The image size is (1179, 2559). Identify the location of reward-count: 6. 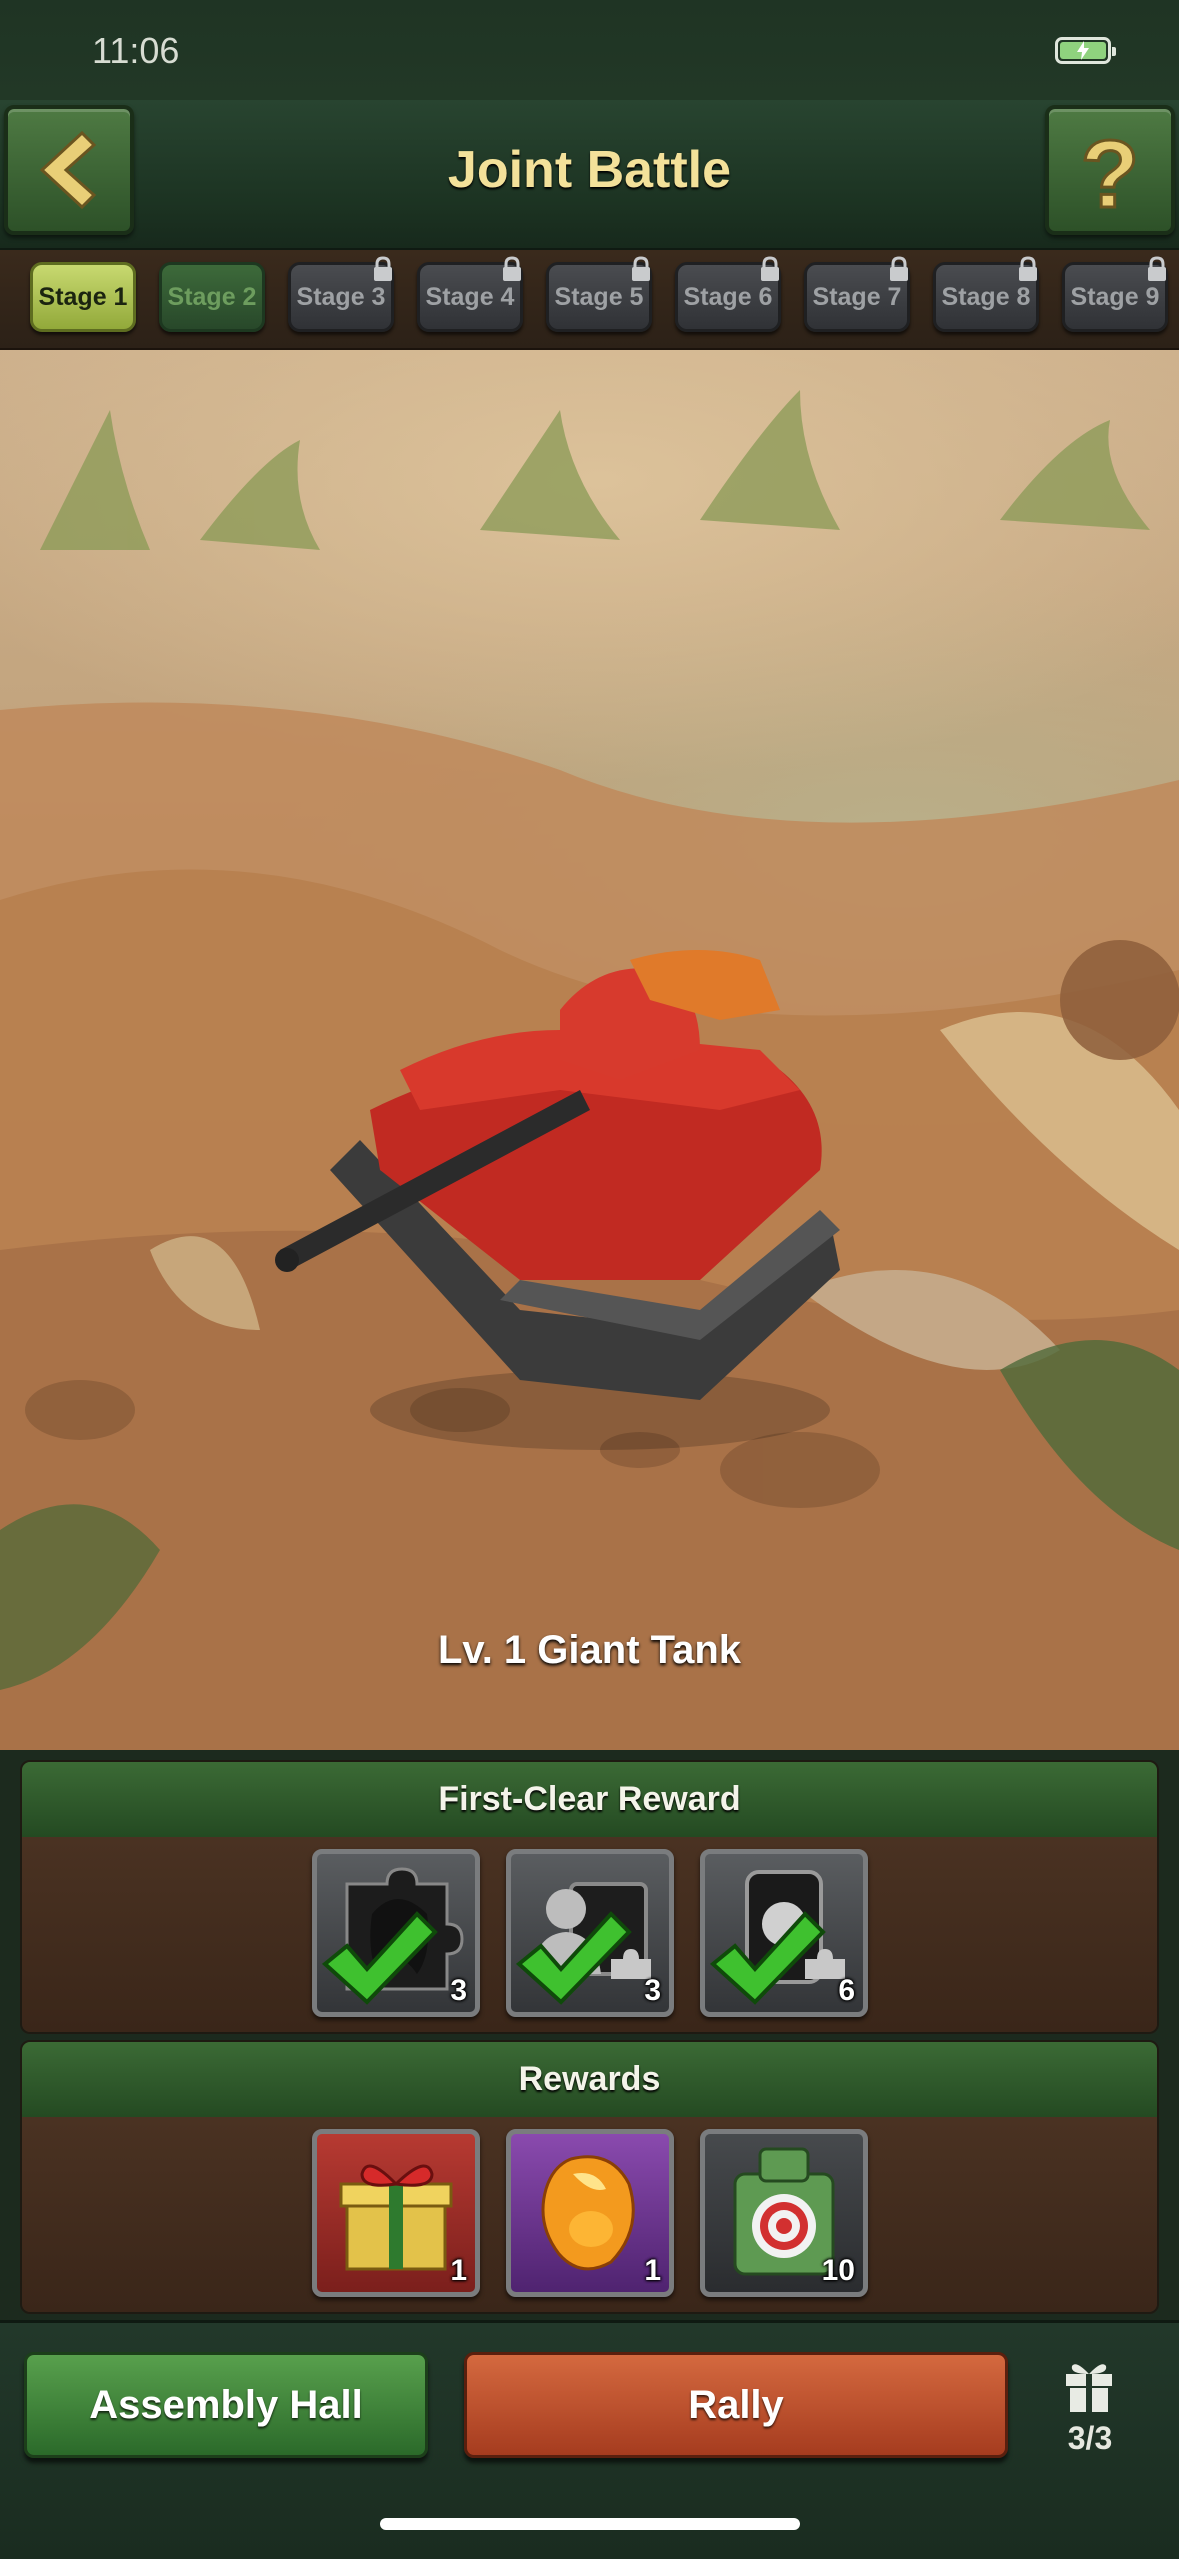
(846, 1990).